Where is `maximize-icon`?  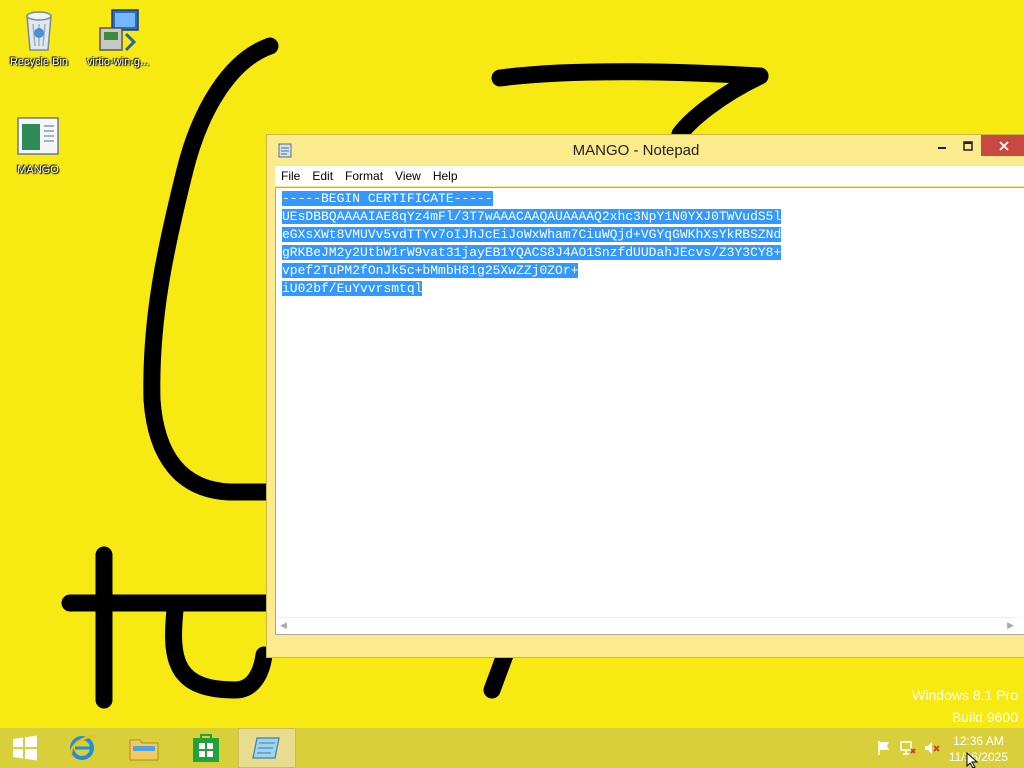 maximize-icon is located at coordinates (968, 145).